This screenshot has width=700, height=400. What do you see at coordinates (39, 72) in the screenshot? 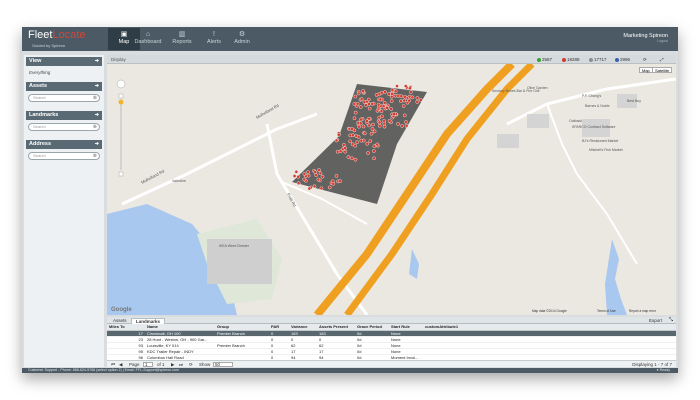
I see `view-value: Everything` at bounding box center [39, 72].